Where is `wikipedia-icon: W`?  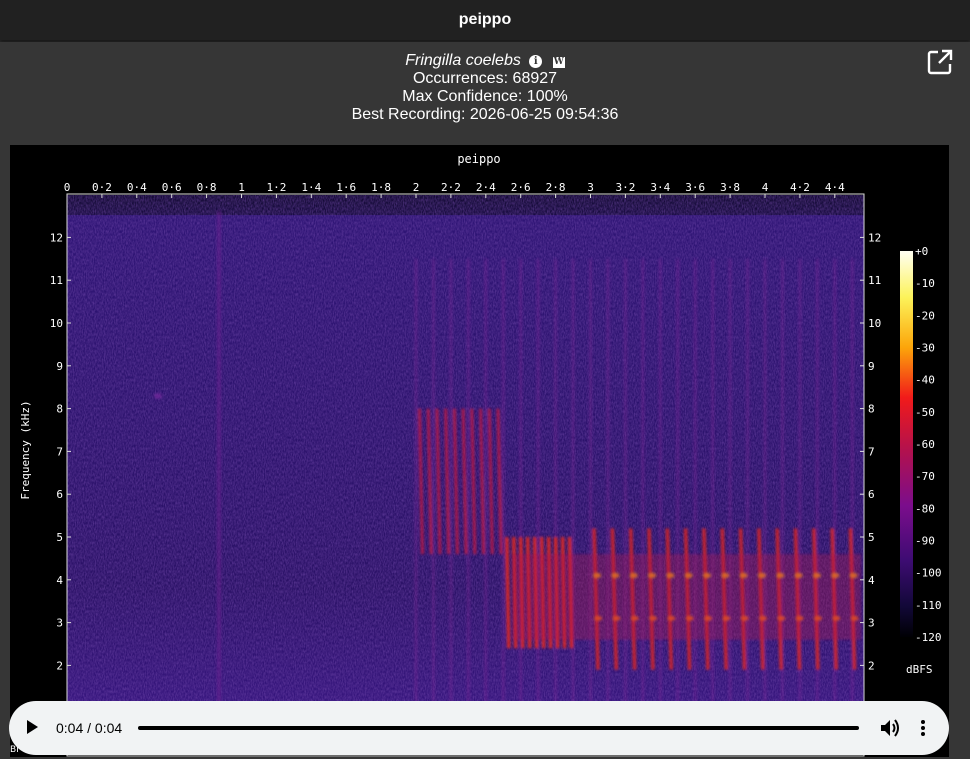
wikipedia-icon: W is located at coordinates (558, 62).